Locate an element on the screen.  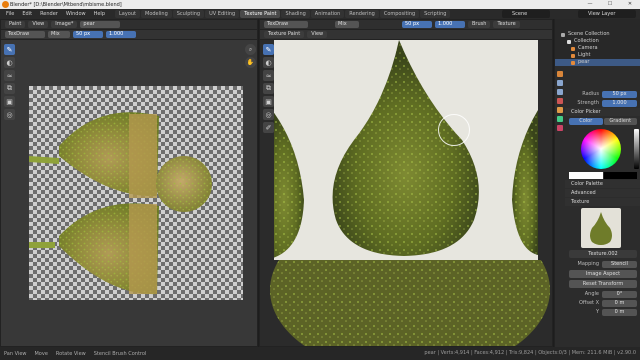
gradient-tab: Gradient is located at coordinates (620, 121).